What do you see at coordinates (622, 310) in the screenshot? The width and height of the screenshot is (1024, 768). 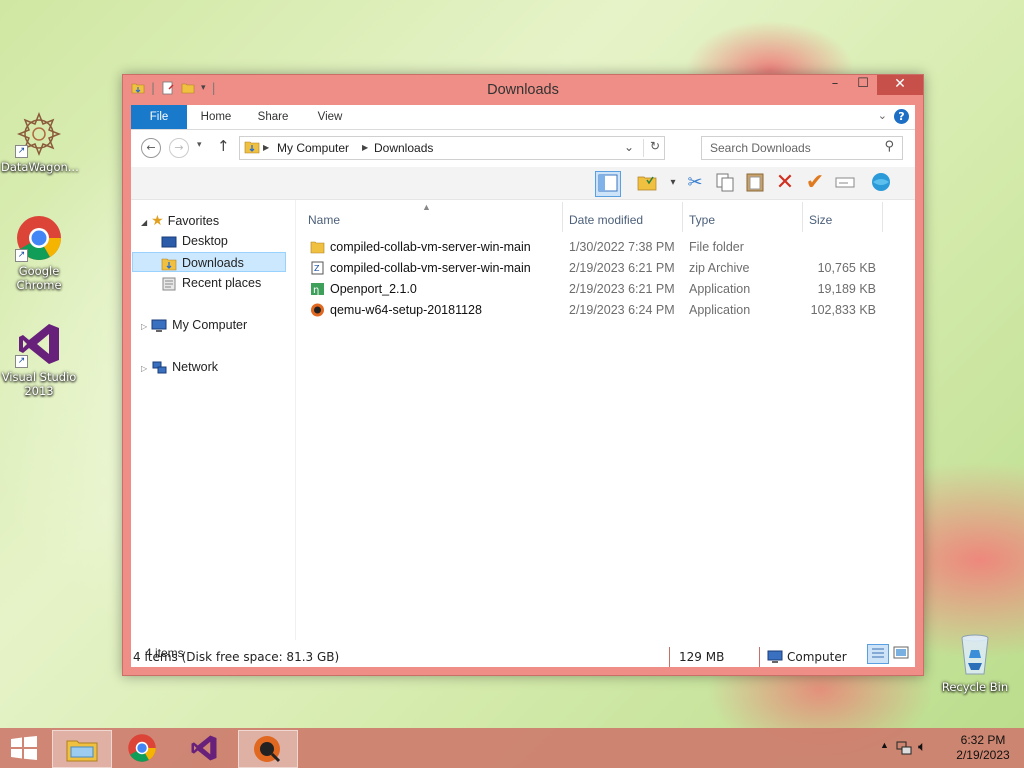 I see `file-date: 2/19/2023 6:24 PM` at bounding box center [622, 310].